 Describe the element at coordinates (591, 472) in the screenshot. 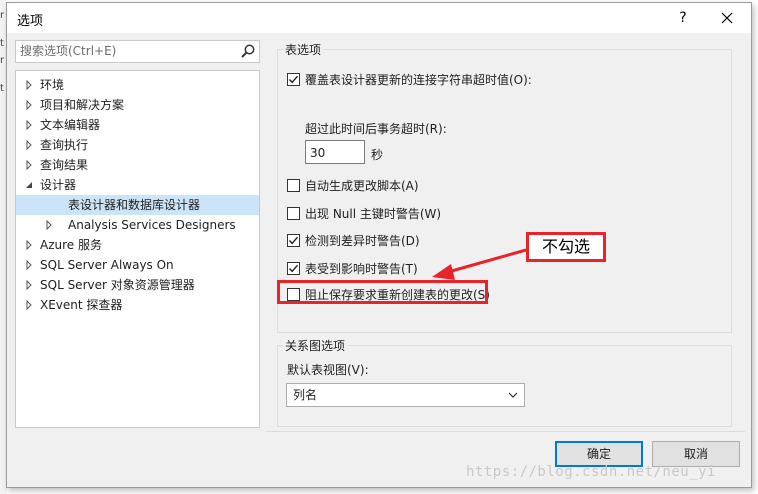

I see `watermark: https://blog.csdn.net/neu_yi` at that location.